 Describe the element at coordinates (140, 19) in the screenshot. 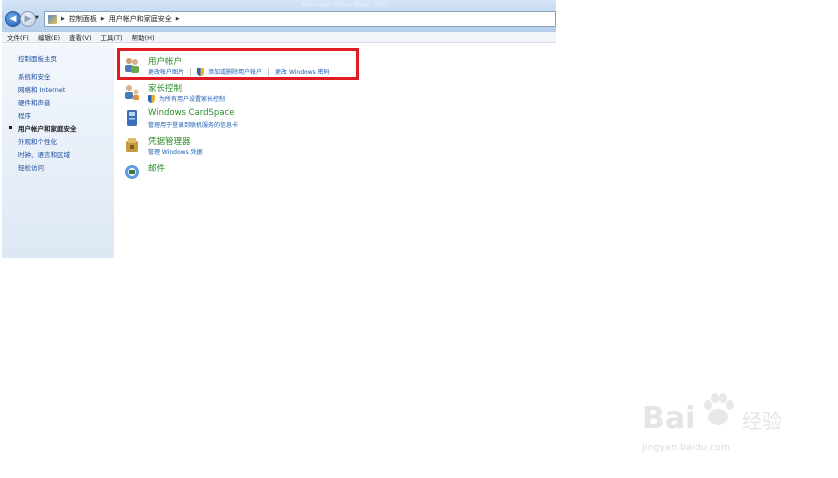

I see `breadcrumb-user-accounts-family-safety: 用户帐户和家庭安全` at that location.